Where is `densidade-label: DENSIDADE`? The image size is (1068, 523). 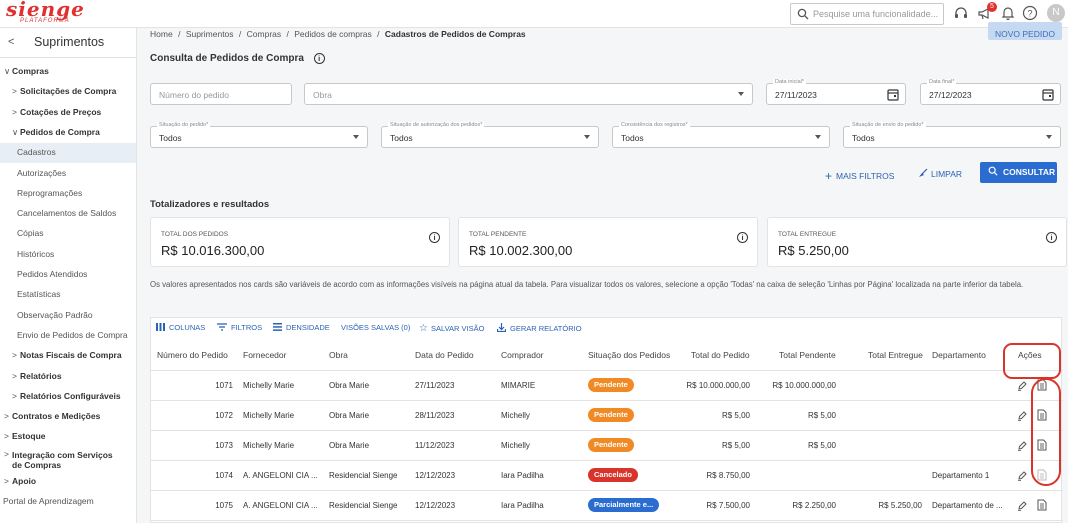 densidade-label: DENSIDADE is located at coordinates (308, 327).